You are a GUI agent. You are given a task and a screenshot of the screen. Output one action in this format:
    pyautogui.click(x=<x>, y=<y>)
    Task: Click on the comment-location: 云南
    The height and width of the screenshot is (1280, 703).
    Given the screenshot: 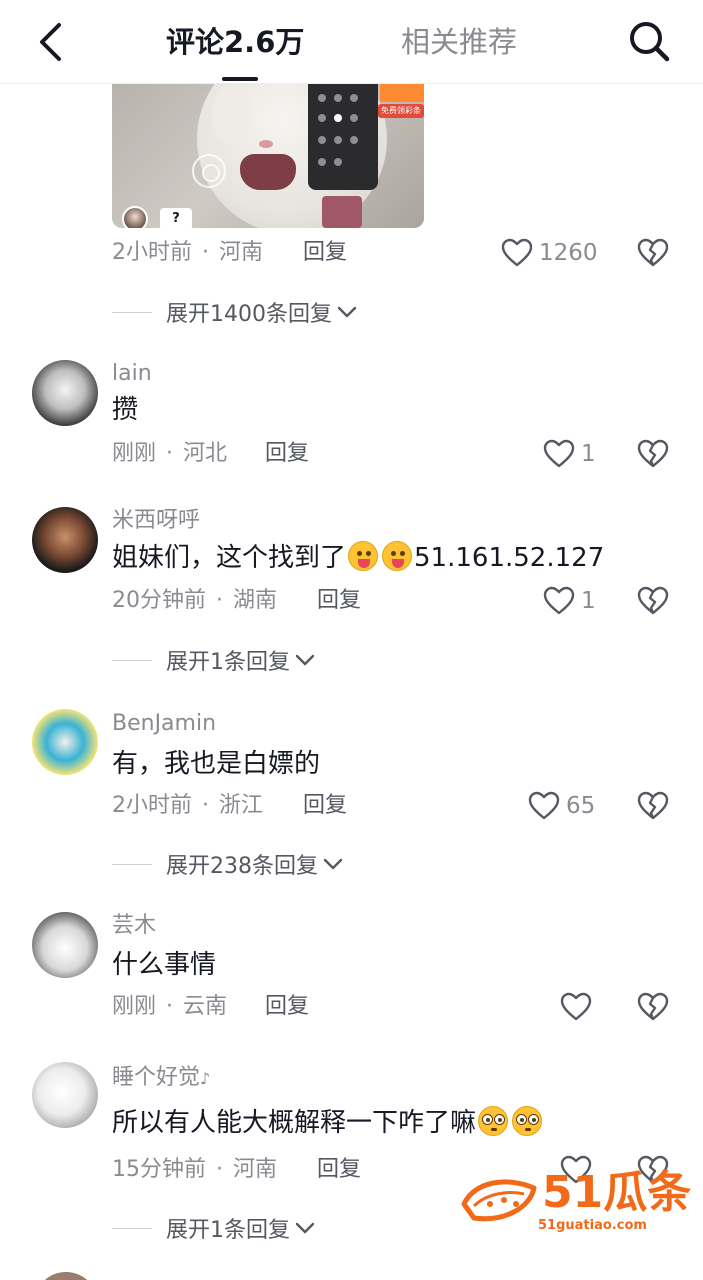 What is the action you would take?
    pyautogui.click(x=205, y=1006)
    